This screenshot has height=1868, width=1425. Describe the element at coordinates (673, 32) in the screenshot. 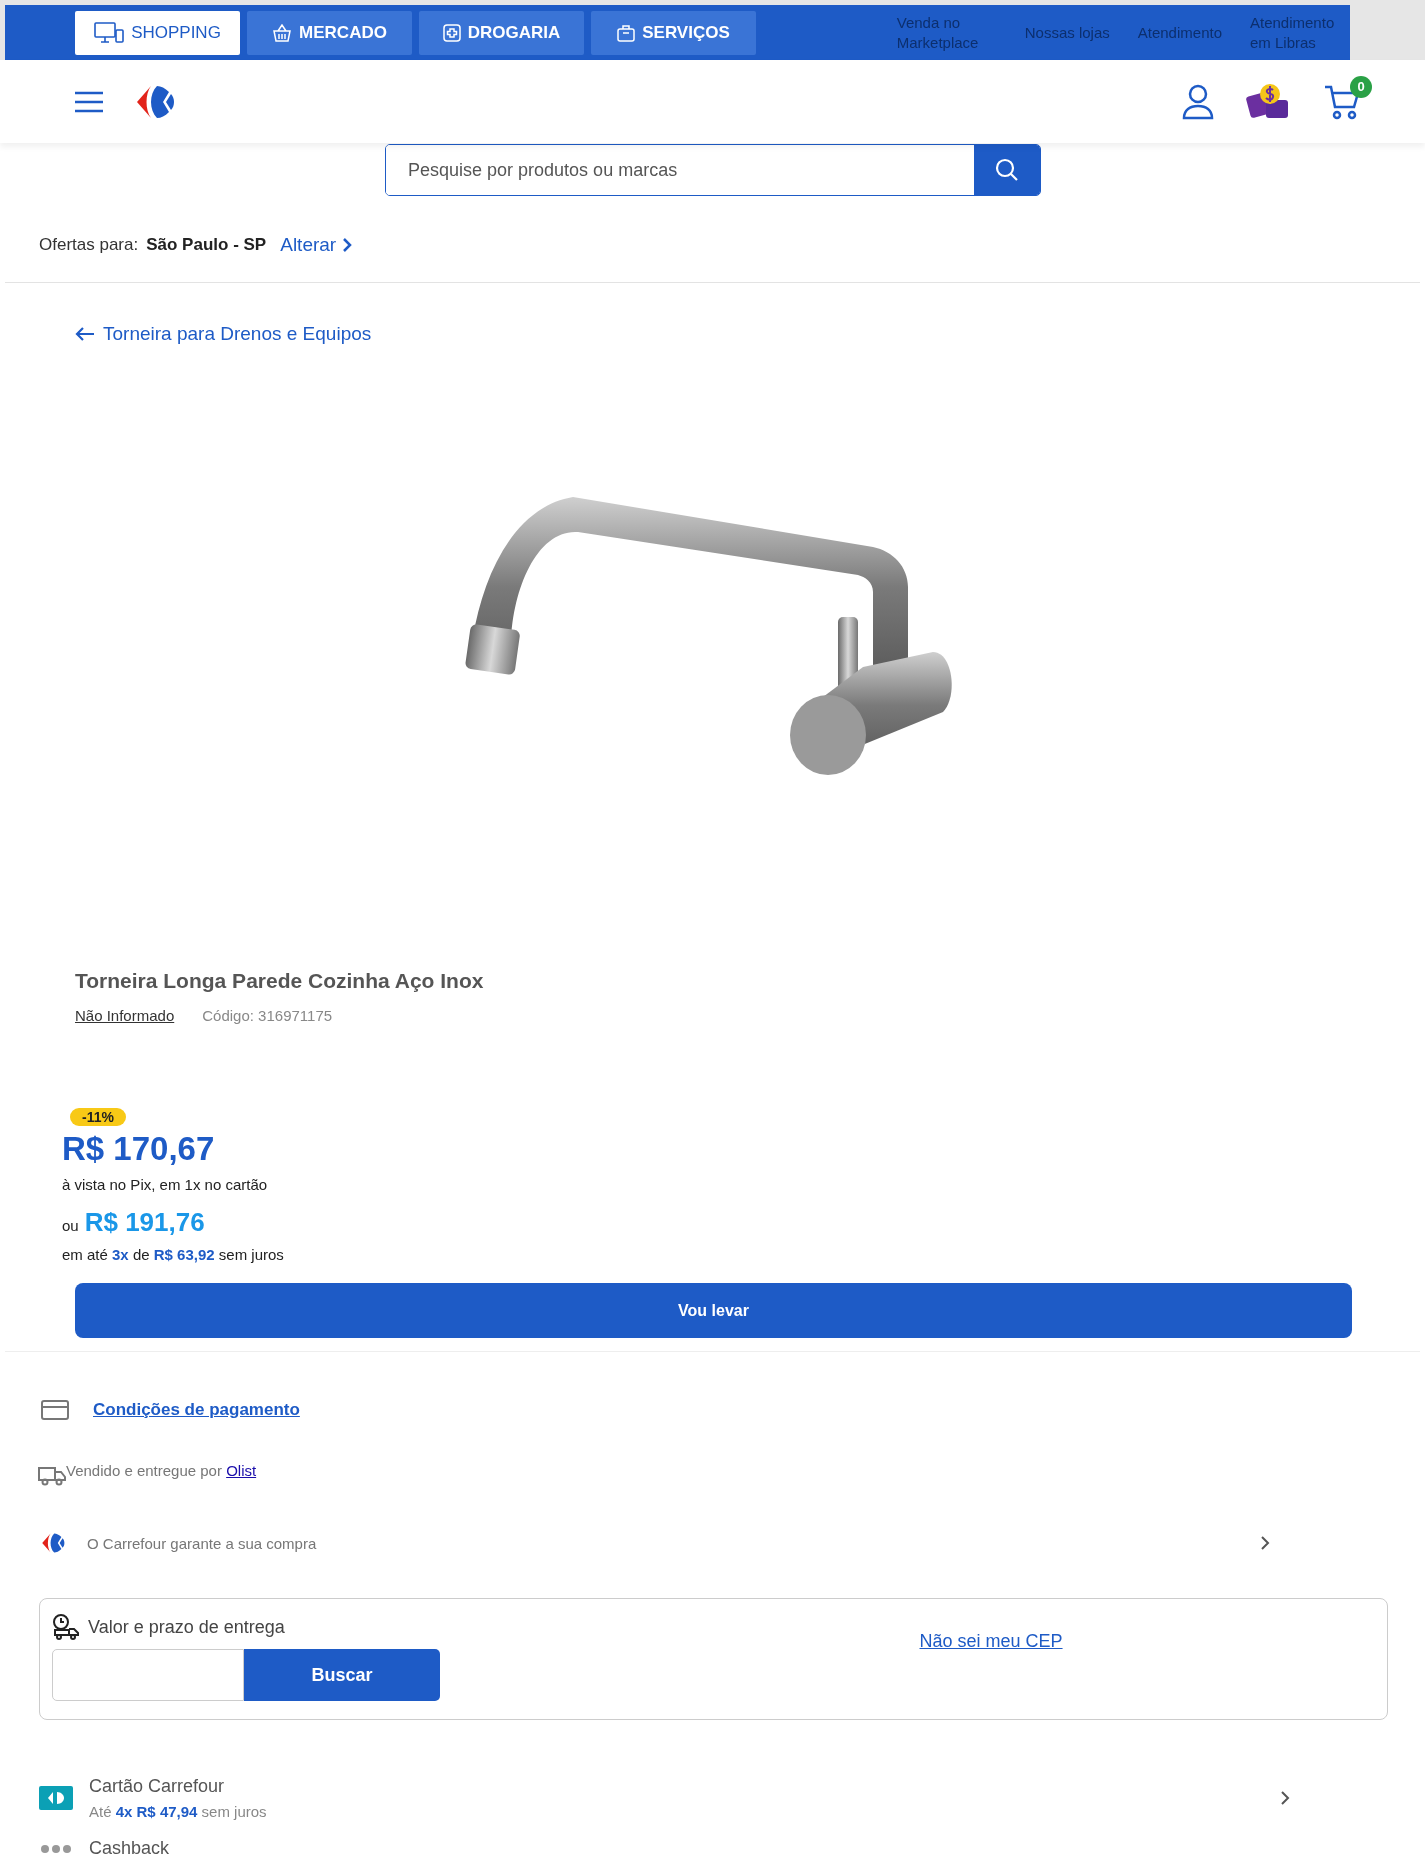

I see `category-tab: SERVIÇOS` at that location.